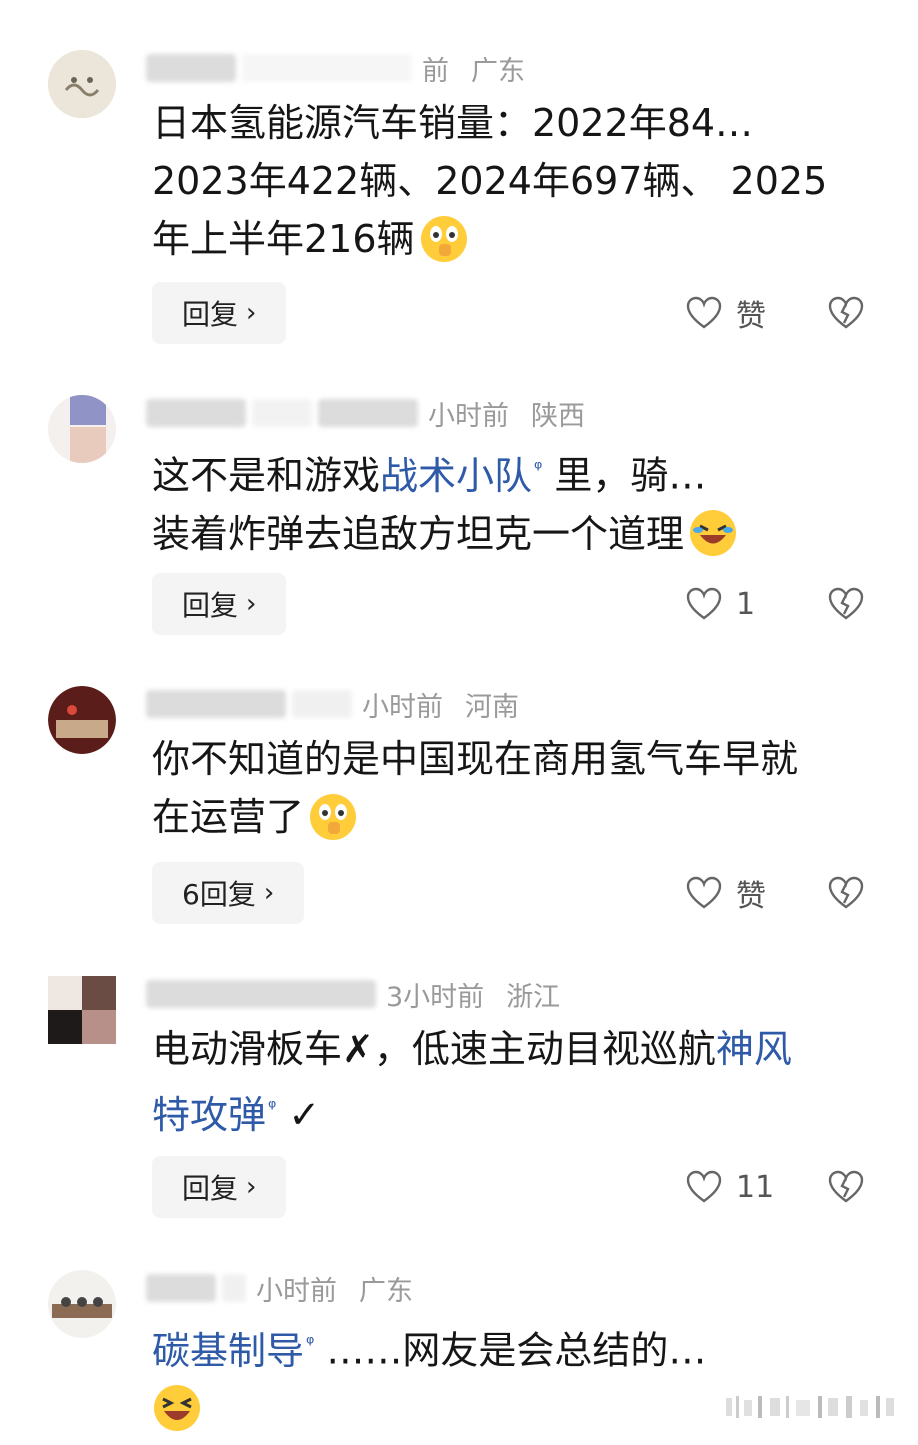  I want to click on rolling-laughing-emoji-icon, so click(713, 533).